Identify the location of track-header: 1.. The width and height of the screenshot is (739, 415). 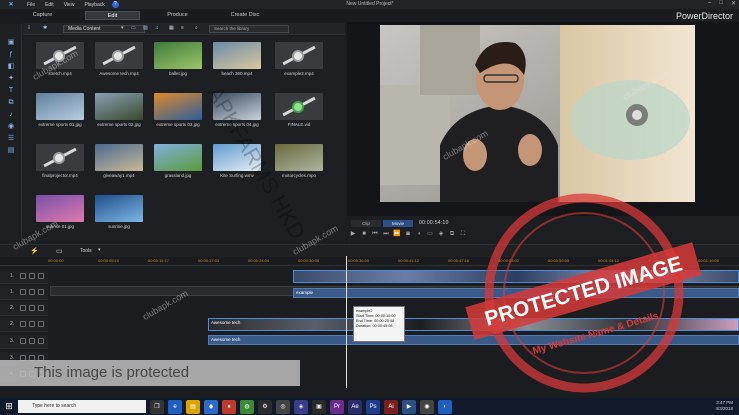
(24, 277).